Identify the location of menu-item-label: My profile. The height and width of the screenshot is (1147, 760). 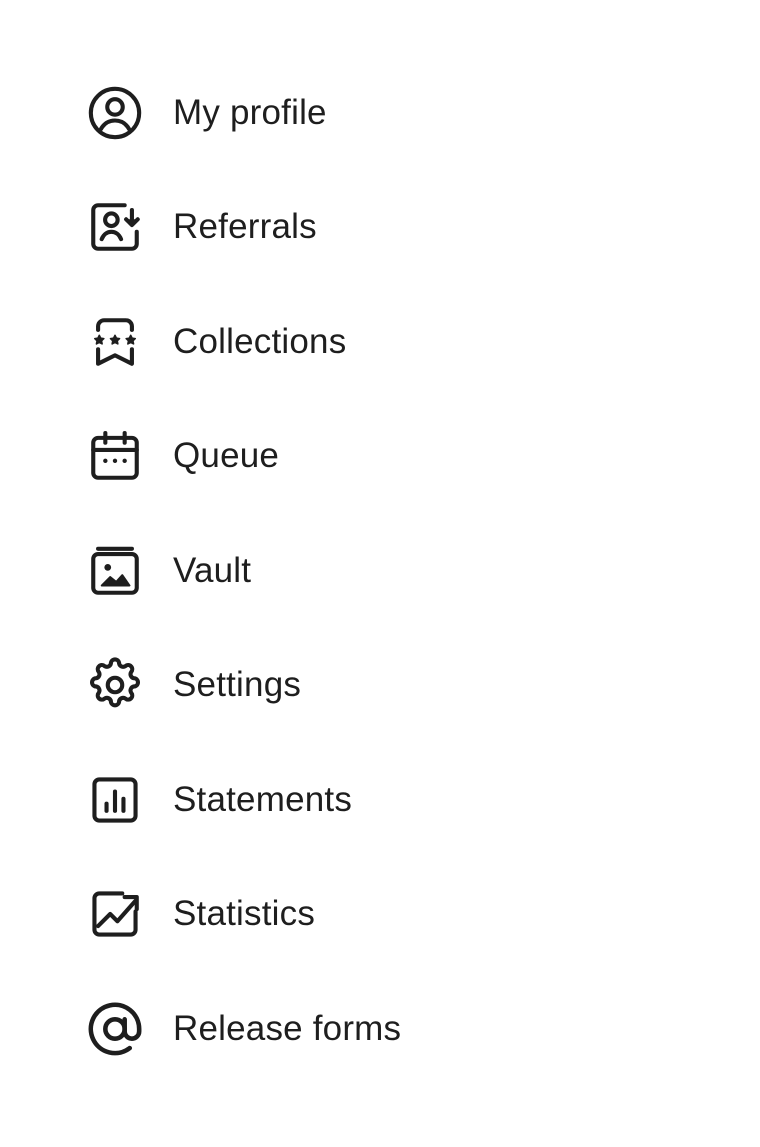
(250, 112).